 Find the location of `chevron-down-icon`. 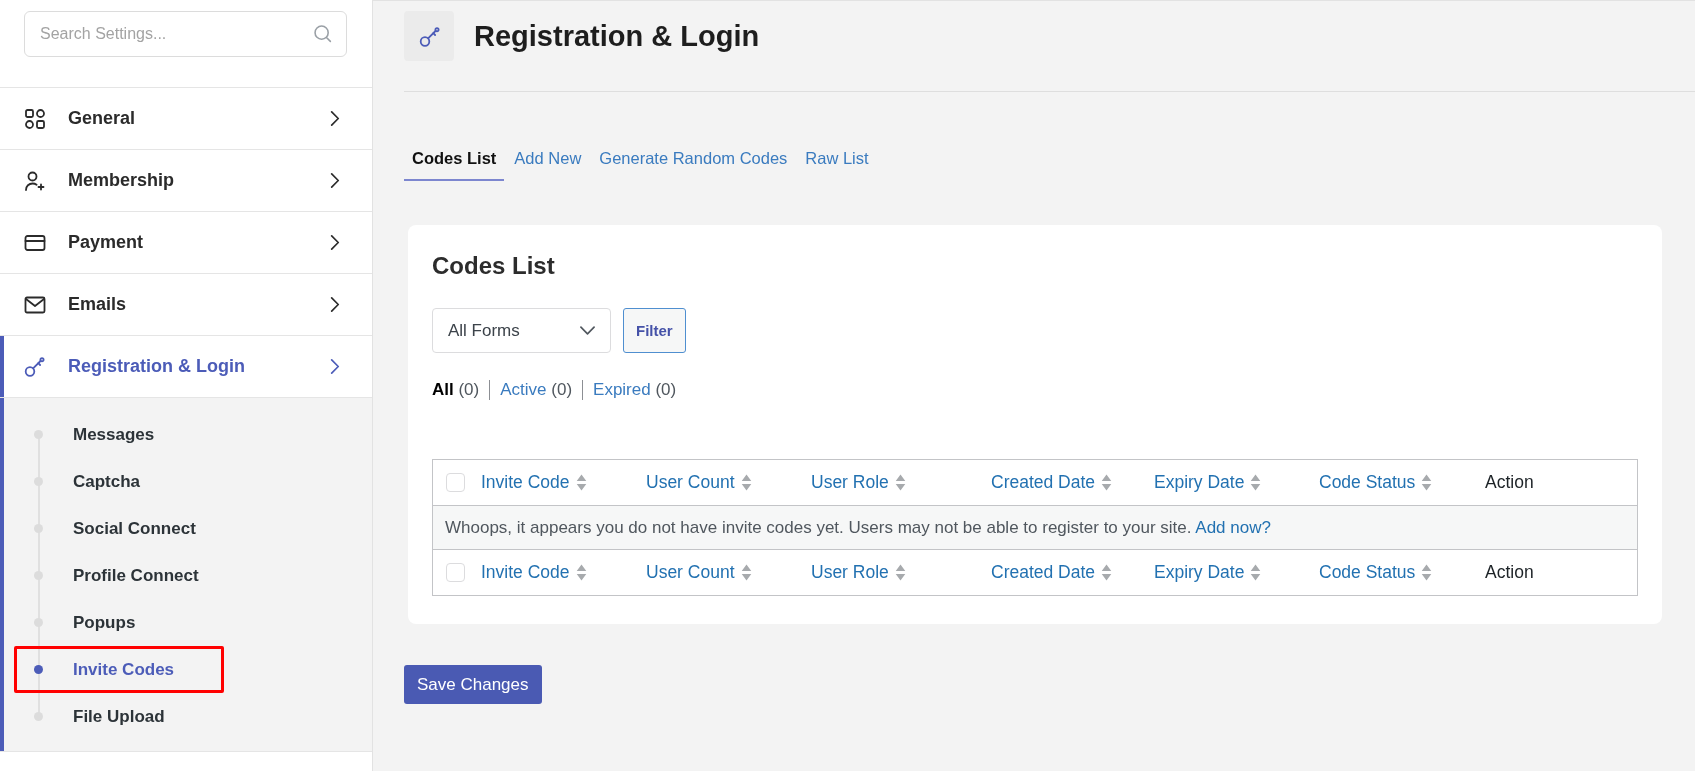

chevron-down-icon is located at coordinates (587, 330).